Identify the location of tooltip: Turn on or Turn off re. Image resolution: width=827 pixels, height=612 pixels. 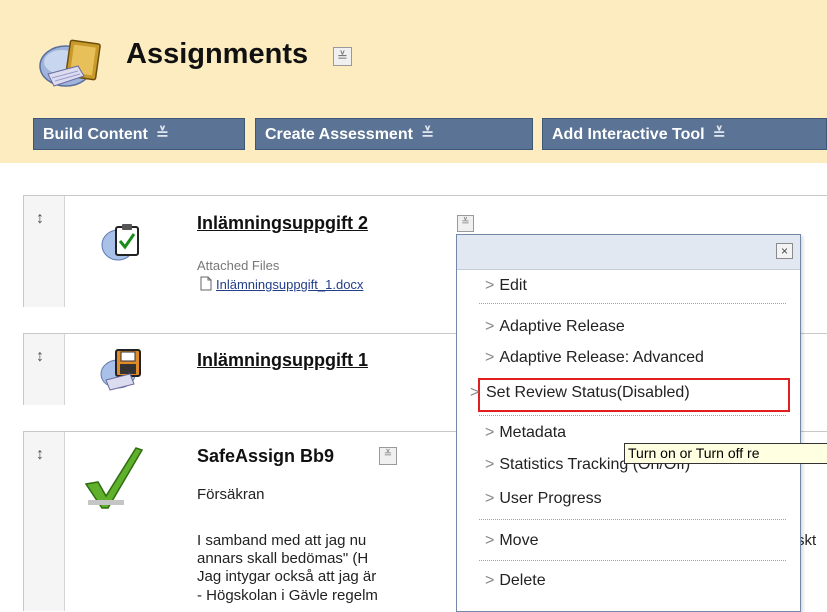
(725, 453).